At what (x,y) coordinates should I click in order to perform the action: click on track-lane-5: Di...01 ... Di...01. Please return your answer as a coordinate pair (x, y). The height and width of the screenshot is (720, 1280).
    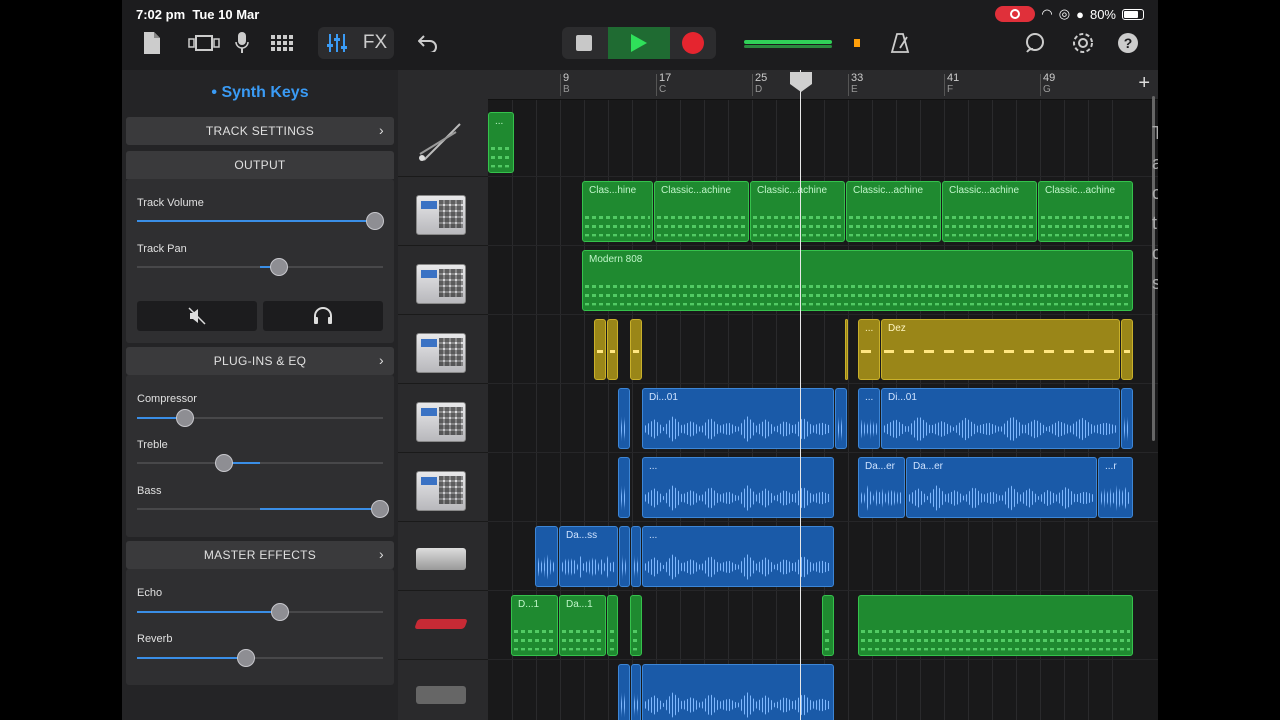
    Looking at the image, I should click on (823, 418).